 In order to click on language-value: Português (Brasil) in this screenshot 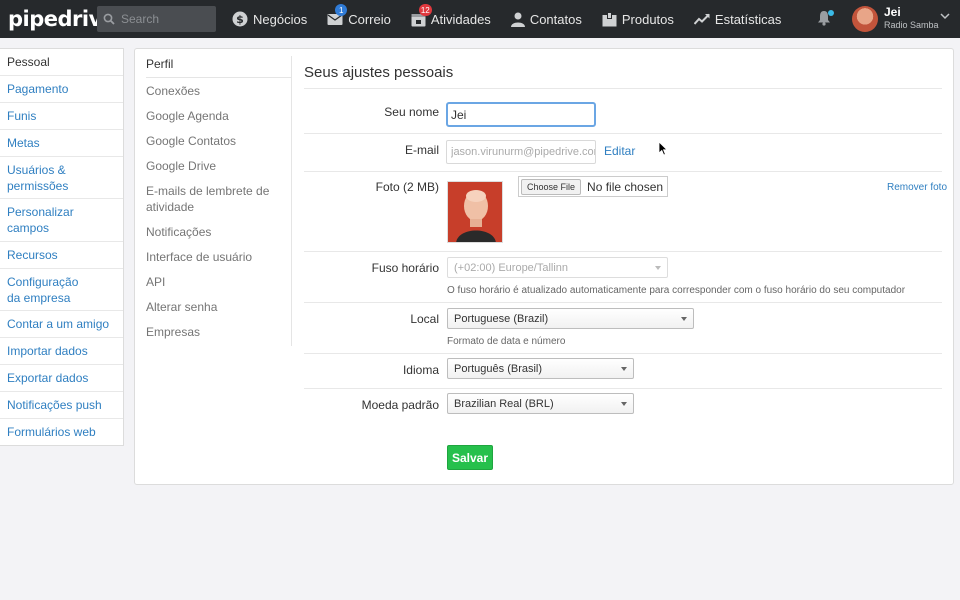, I will do `click(498, 368)`.